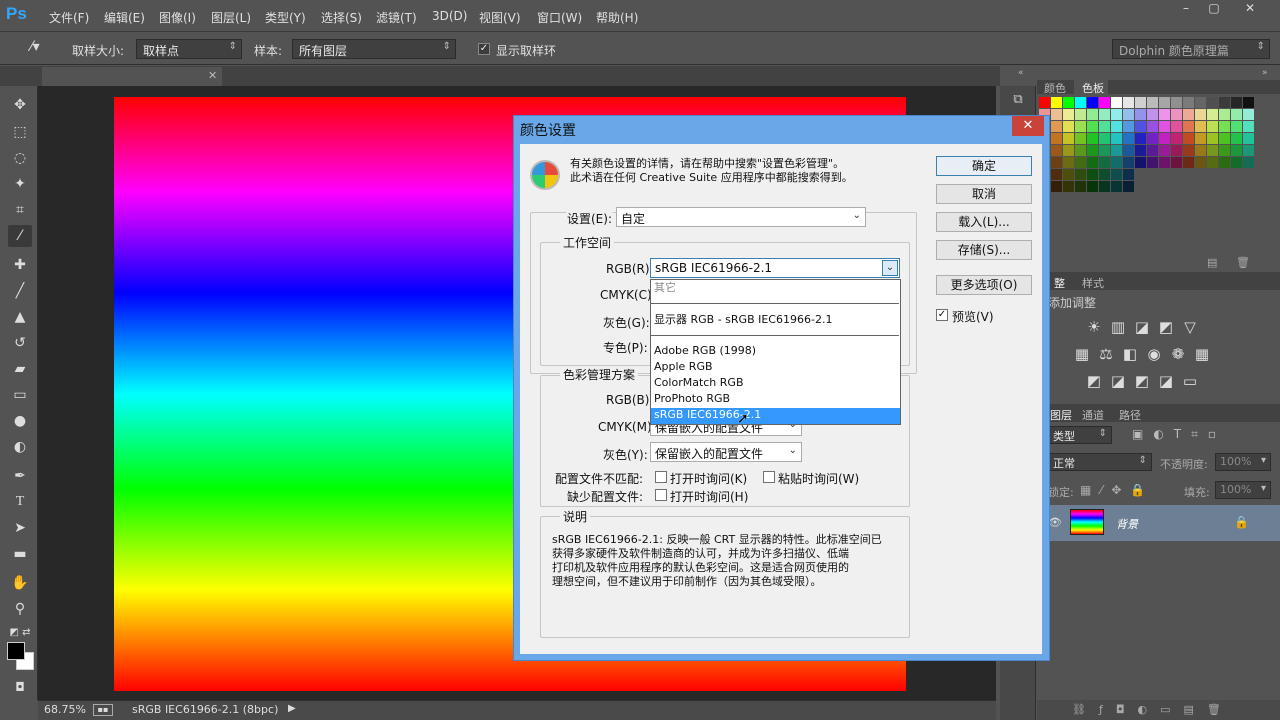  Describe the element at coordinates (1059, 283) in the screenshot. I see `adjustments-tab: 整` at that location.